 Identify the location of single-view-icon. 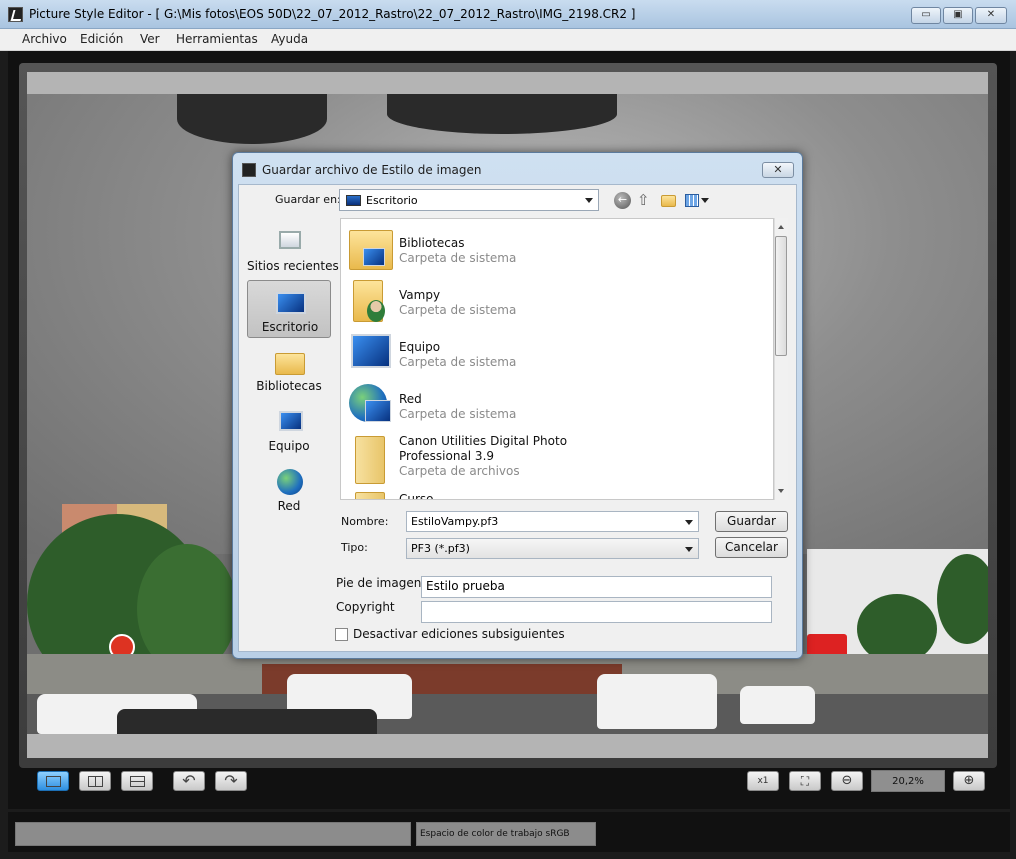
(53, 781).